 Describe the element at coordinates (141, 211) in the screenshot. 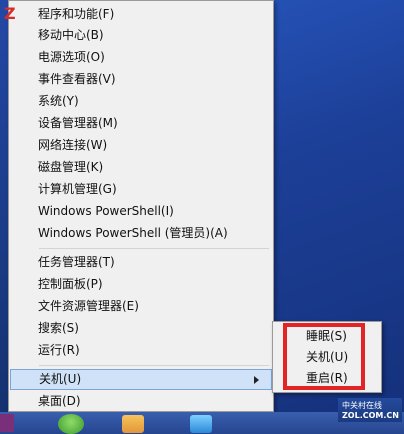

I see `menu-item-powershell: Windows PowerShell(I)` at that location.